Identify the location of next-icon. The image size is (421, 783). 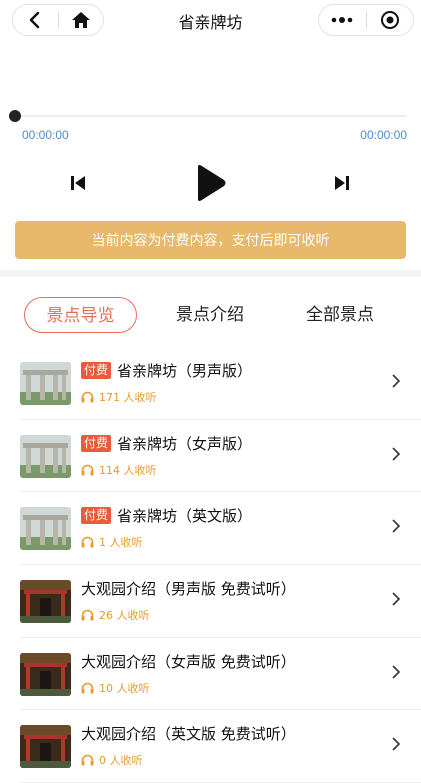
(342, 183).